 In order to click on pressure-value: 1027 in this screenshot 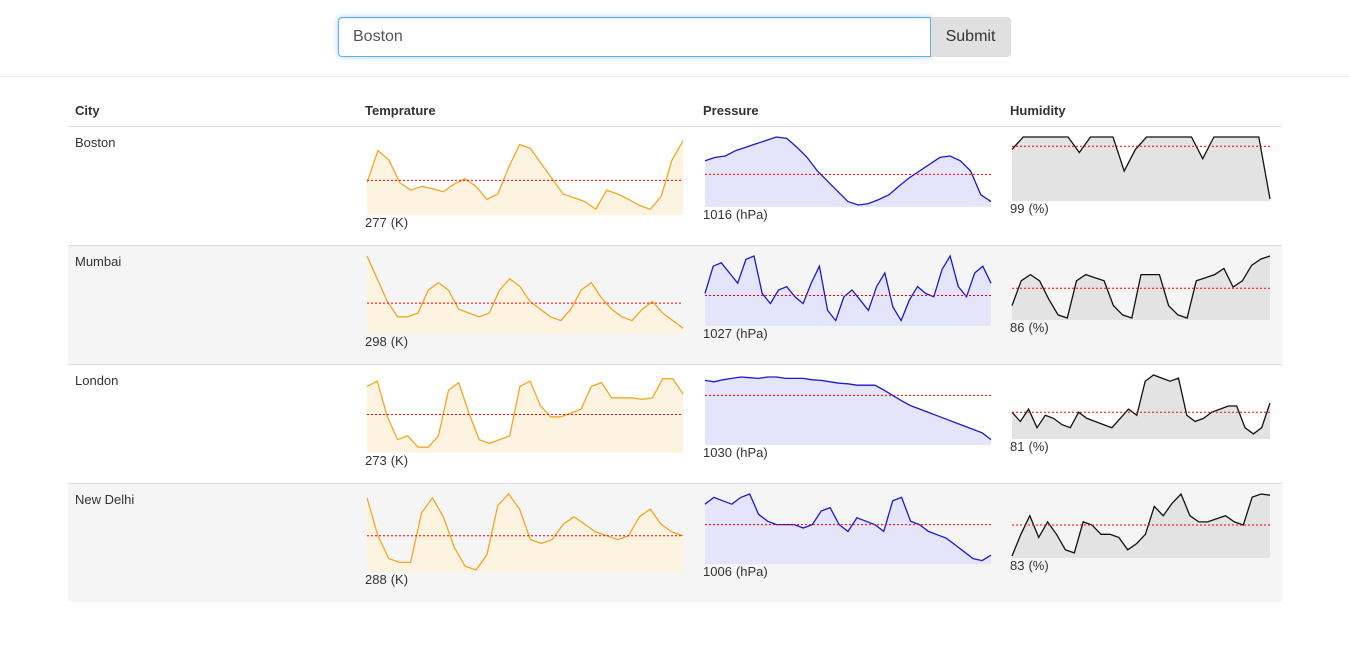, I will do `click(717, 333)`.